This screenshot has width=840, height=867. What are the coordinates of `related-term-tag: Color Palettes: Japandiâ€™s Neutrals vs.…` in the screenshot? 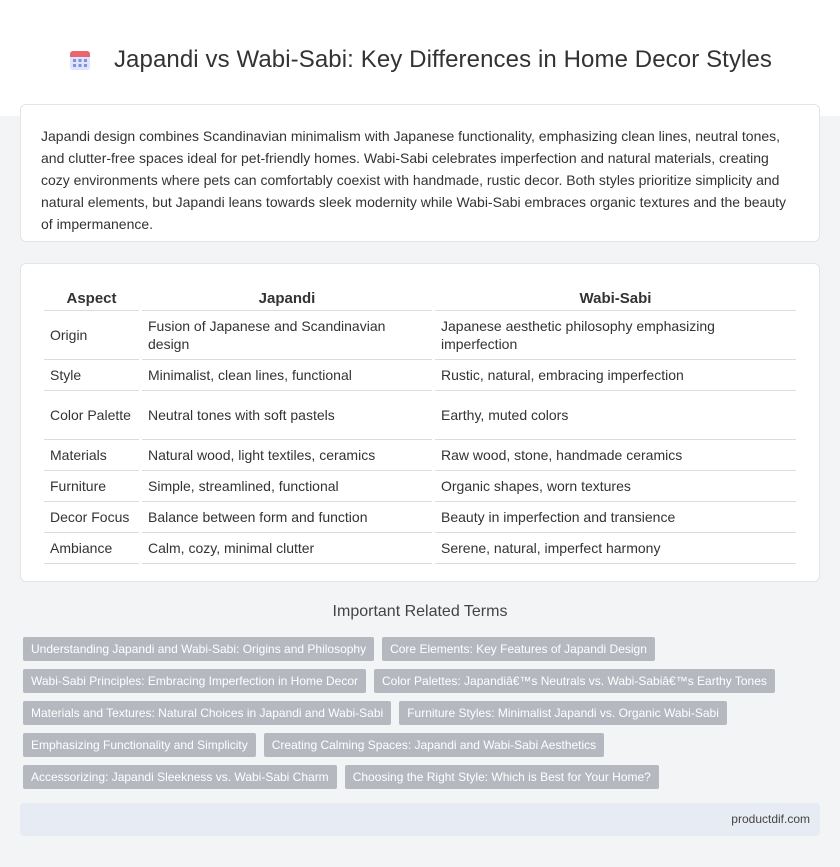 It's located at (574, 681).